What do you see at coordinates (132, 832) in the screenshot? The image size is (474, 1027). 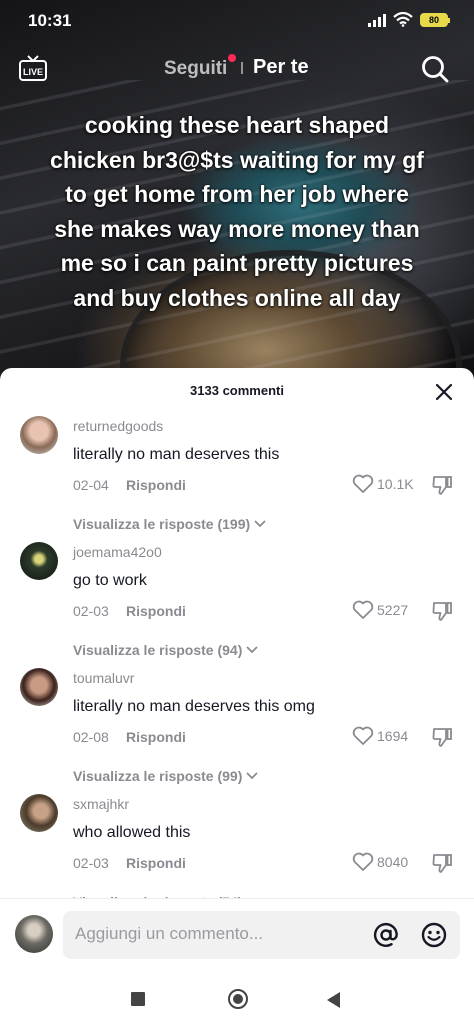 I see `comment-text: who allowed this` at bounding box center [132, 832].